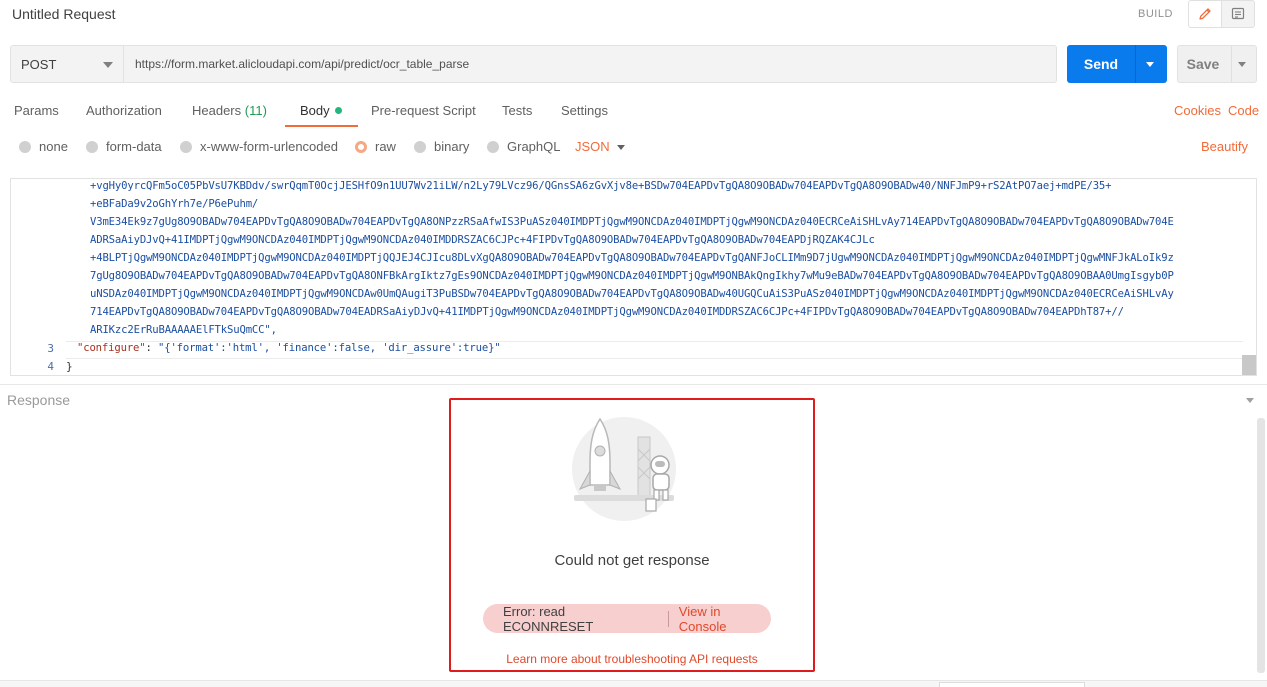 The width and height of the screenshot is (1267, 687). I want to click on body-indicator-dot, so click(338, 110).